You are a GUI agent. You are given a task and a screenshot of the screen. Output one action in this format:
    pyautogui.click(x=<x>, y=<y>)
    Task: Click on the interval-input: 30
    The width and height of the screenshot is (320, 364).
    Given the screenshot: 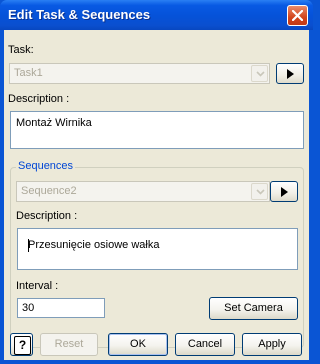 What is the action you would take?
    pyautogui.click(x=61, y=308)
    